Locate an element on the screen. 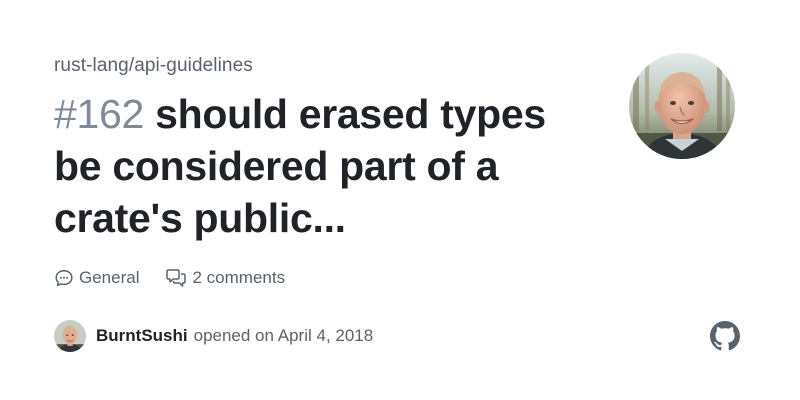 This screenshot has width=800, height=400. comments-label: 2 comments is located at coordinates (239, 277).